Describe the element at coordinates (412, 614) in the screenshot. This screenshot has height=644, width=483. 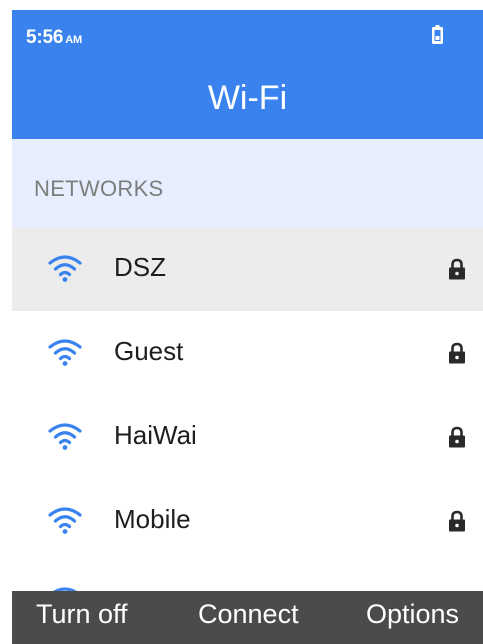
I see `options-softkey: Options` at that location.